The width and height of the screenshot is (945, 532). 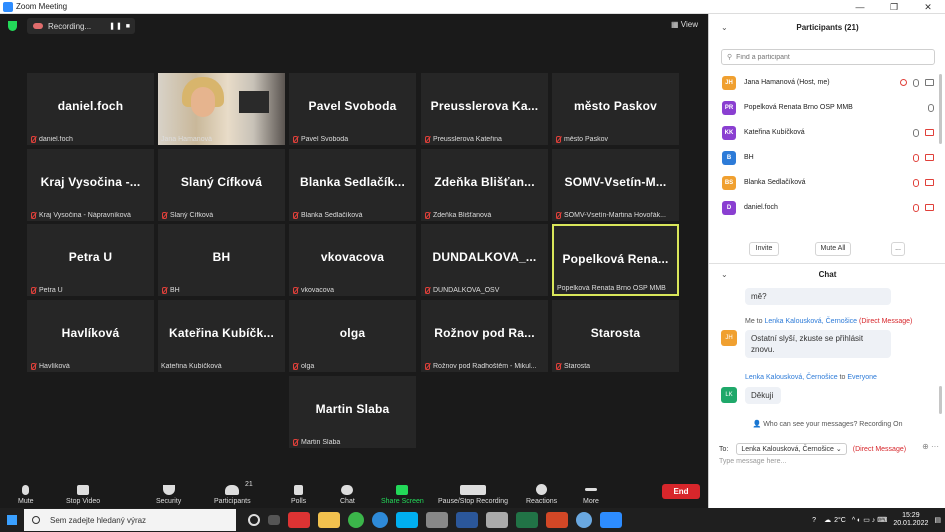 What do you see at coordinates (827, 157) in the screenshot?
I see `participant-row: B BH` at bounding box center [827, 157].